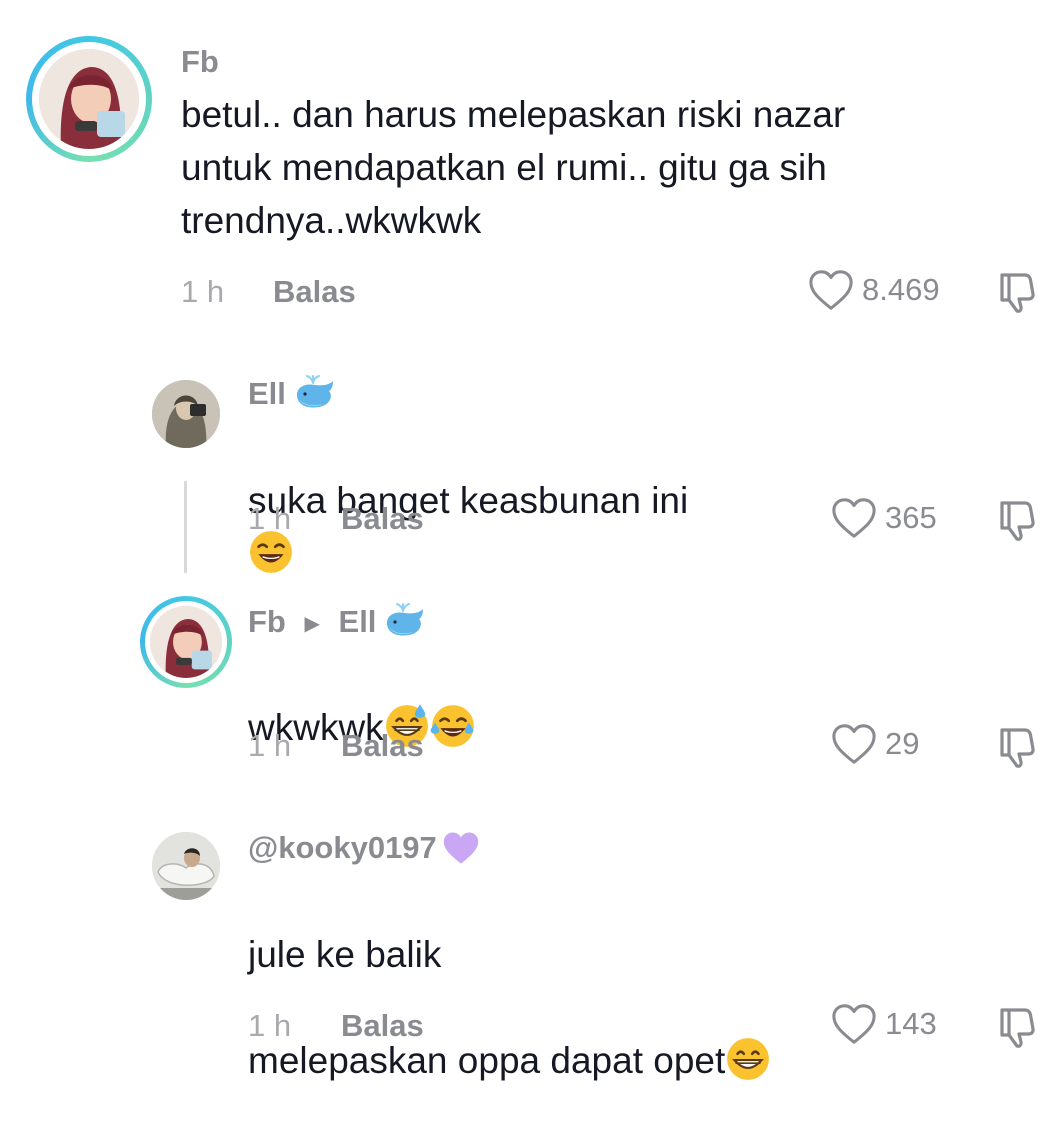 The image size is (1063, 1140). I want to click on comment-username: Ell, so click(292, 394).